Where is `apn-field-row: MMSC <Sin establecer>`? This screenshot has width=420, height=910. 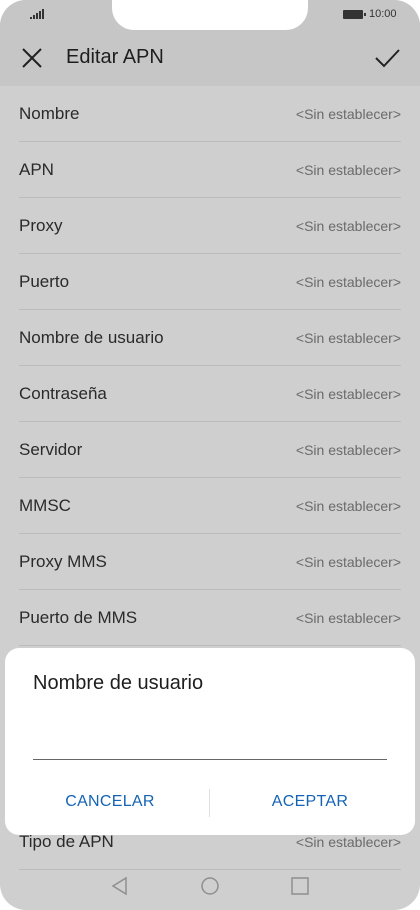
apn-field-row: MMSC <Sin establecer> is located at coordinates (210, 506).